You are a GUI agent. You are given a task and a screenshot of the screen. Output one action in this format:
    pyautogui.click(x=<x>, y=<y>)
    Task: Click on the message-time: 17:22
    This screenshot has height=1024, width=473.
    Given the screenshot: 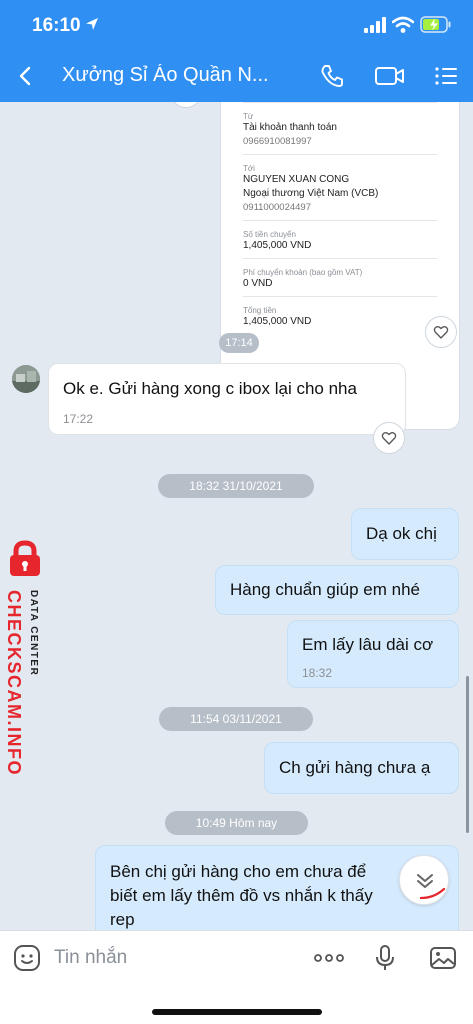 What is the action you would take?
    pyautogui.click(x=78, y=419)
    